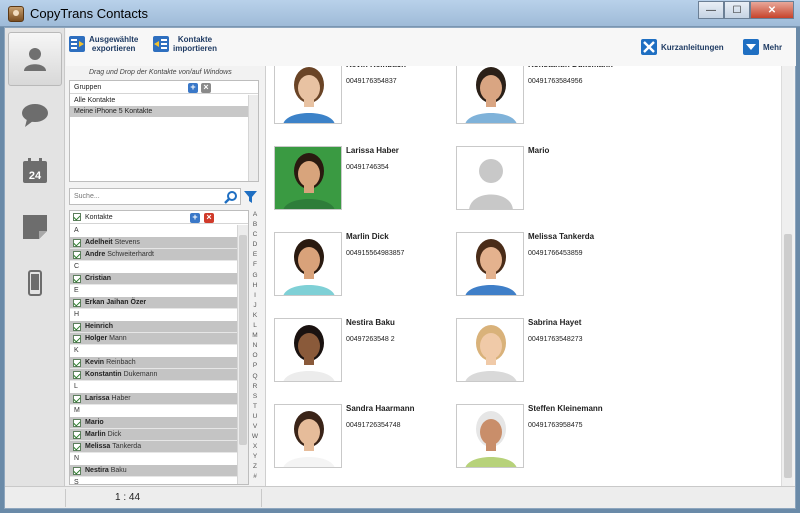  I want to click on select-all-checkbox, so click(77, 217).